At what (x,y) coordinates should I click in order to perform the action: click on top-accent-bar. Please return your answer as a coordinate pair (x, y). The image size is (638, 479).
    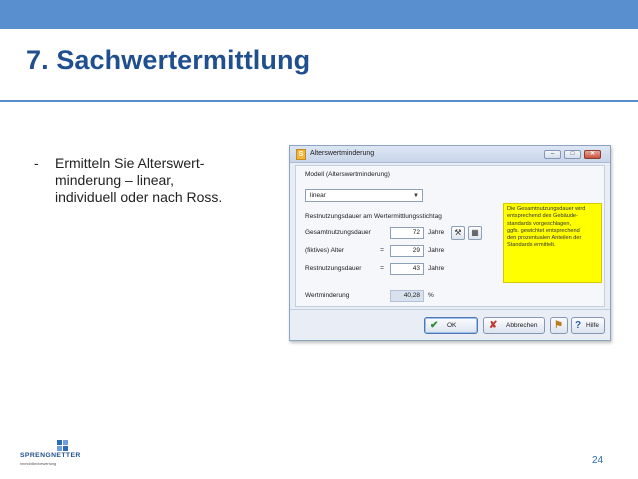
    Looking at the image, I should click on (319, 14).